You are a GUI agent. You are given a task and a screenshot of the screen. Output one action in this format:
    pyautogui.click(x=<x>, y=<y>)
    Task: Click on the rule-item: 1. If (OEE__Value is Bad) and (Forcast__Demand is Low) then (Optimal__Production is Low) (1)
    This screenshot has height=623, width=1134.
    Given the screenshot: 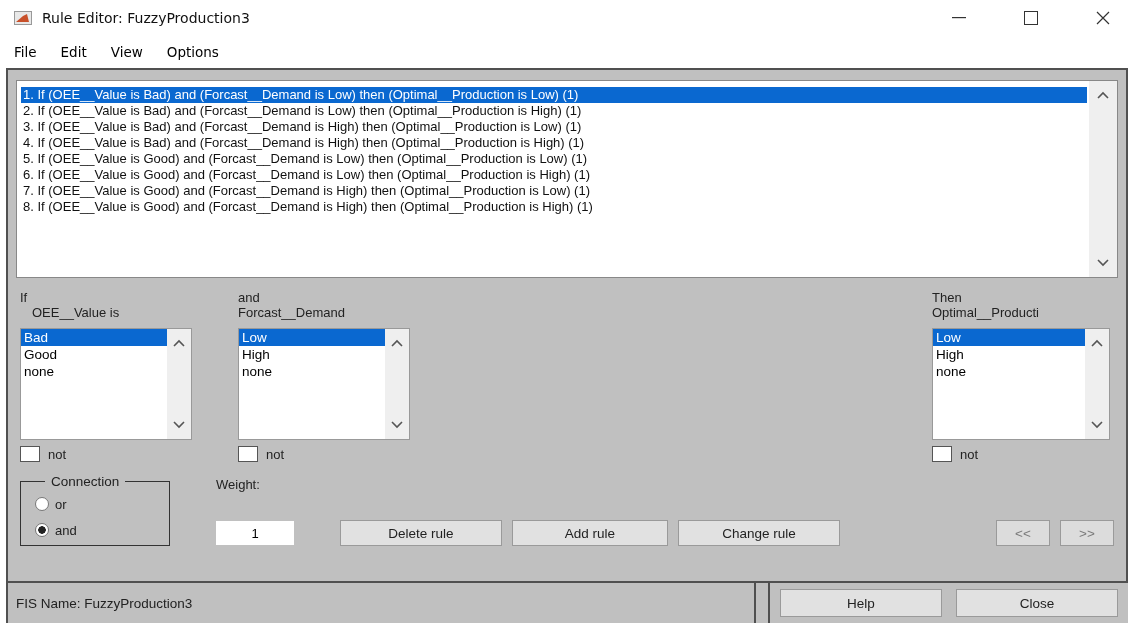 What is the action you would take?
    pyautogui.click(x=554, y=95)
    